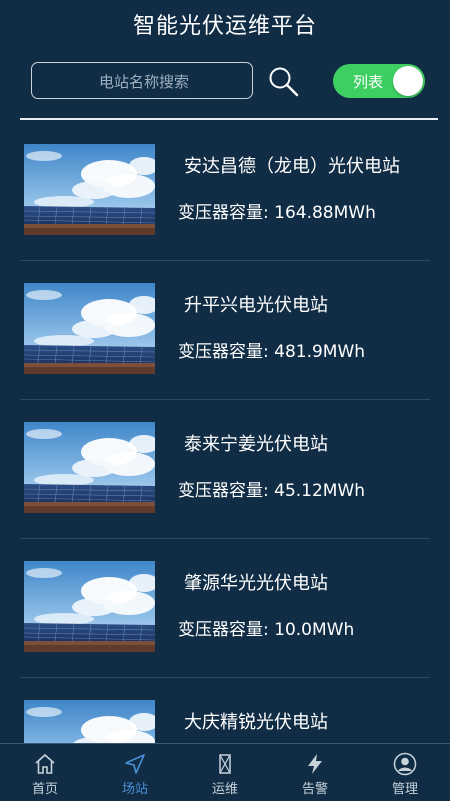 This screenshot has height=801, width=450. I want to click on lightning-icon, so click(315, 764).